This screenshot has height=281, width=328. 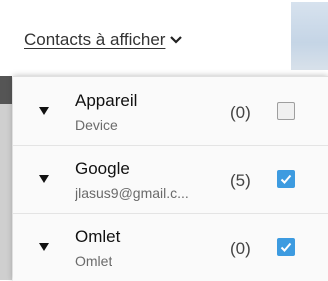 I want to click on dropdown-label: Contacts à afficher, so click(x=95, y=39).